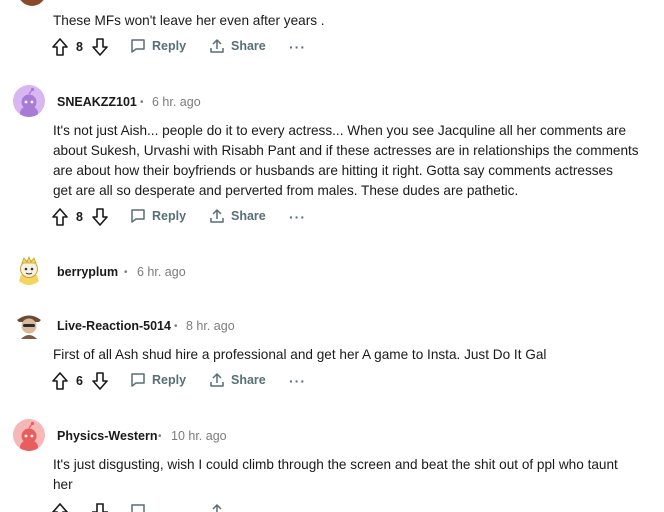 This screenshot has height=512, width=664. I want to click on vote-count: 6, so click(79, 381).